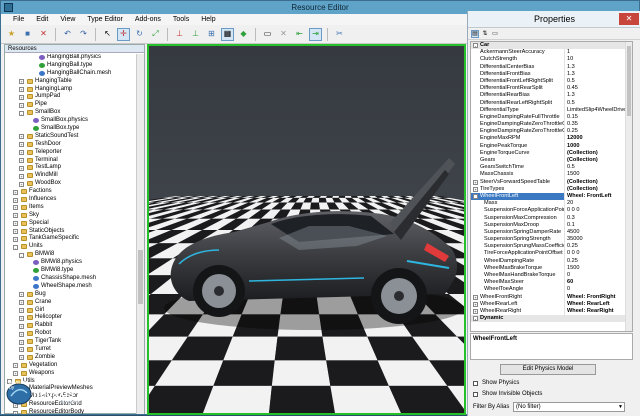 The width and height of the screenshot is (640, 416). Describe the element at coordinates (551, 168) in the screenshot. I see `property-row: GearsSwitchTime 0.5` at that location.